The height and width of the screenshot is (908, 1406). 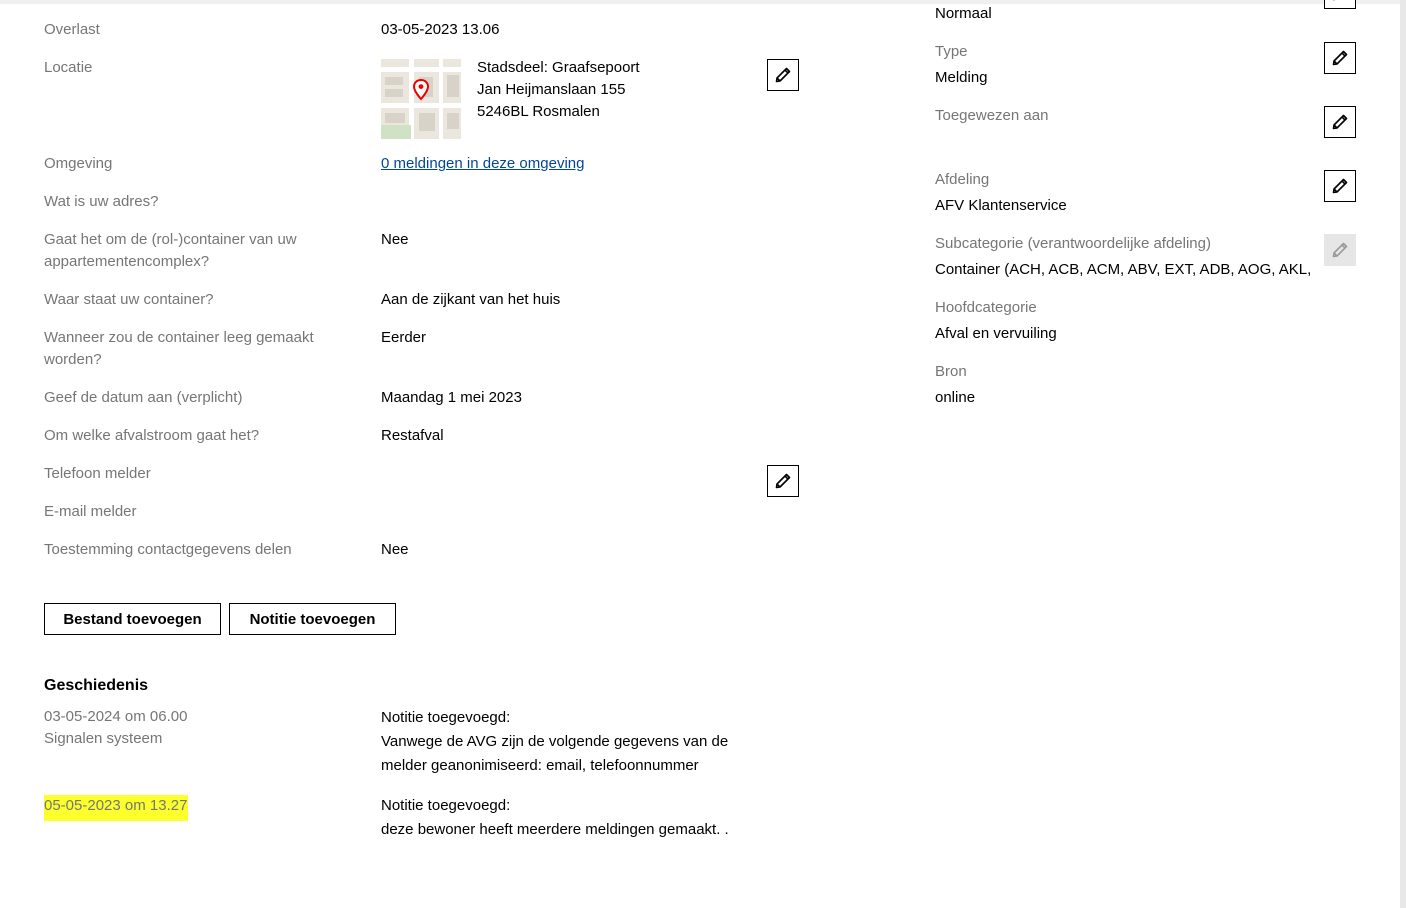 I want to click on edit-assignee-button, so click(x=1340, y=122).